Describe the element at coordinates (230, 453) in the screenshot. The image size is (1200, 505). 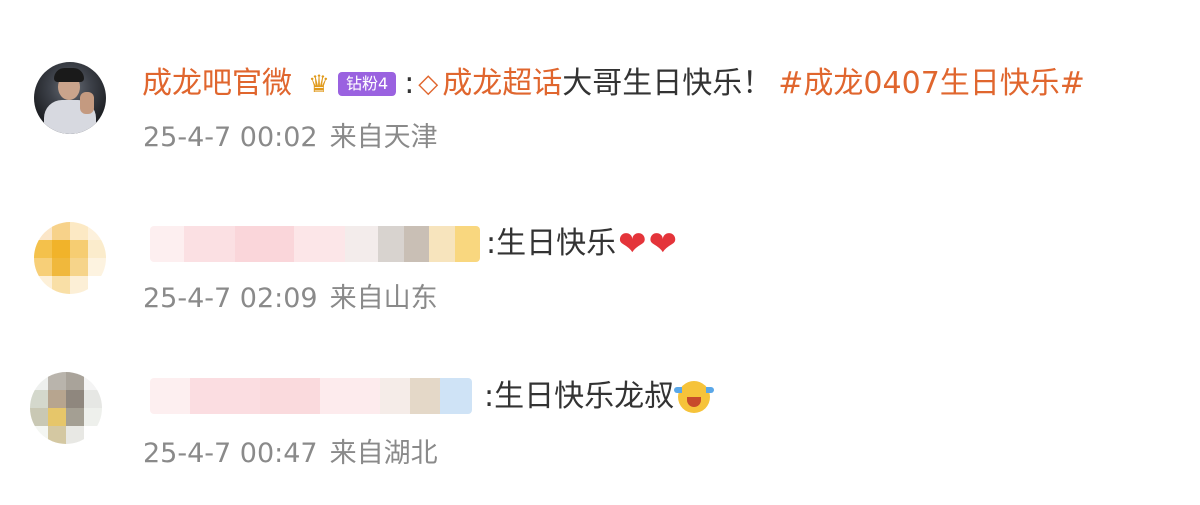
I see `timestamp: 25-4-7 00:47` at that location.